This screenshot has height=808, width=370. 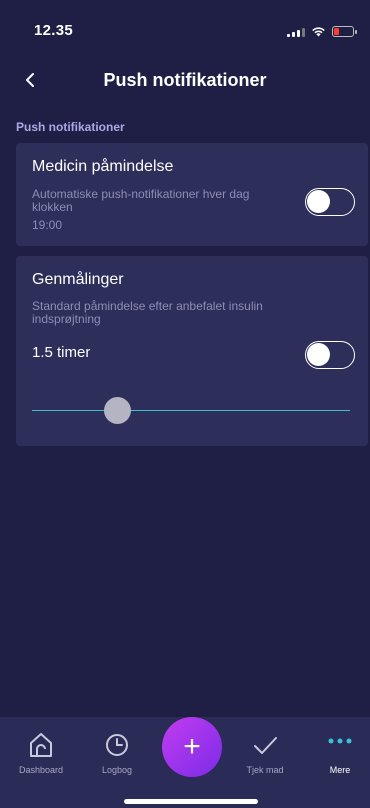 What do you see at coordinates (318, 32) in the screenshot?
I see `wifi-icon` at bounding box center [318, 32].